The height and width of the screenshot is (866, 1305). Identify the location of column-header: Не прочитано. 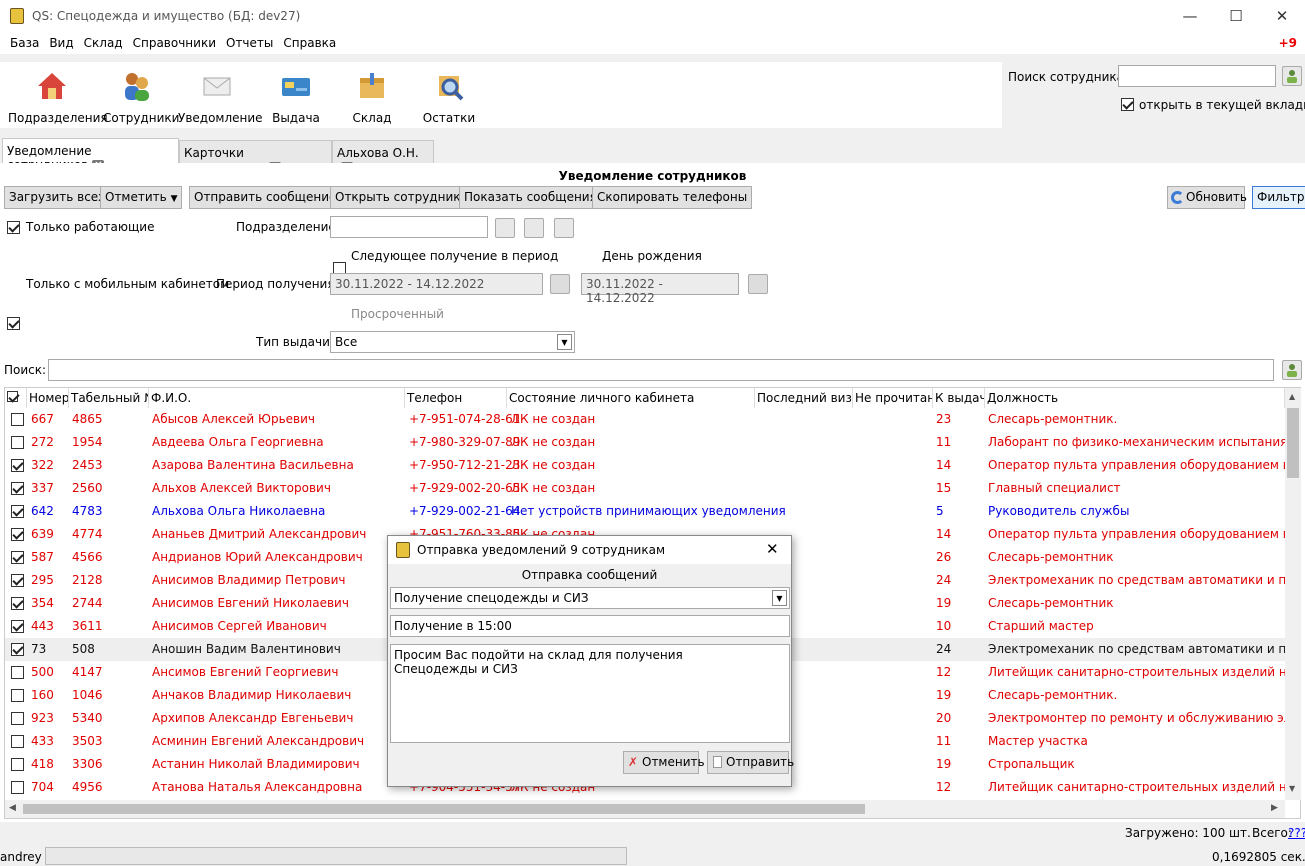
(893, 398).